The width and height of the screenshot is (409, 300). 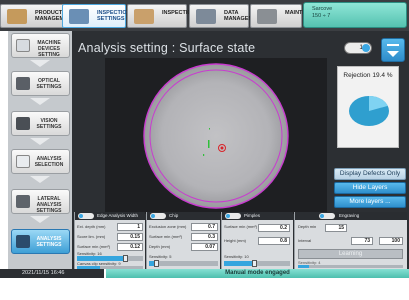 I want to click on panel-title: Edge Analysis Width, so click(x=118, y=215).